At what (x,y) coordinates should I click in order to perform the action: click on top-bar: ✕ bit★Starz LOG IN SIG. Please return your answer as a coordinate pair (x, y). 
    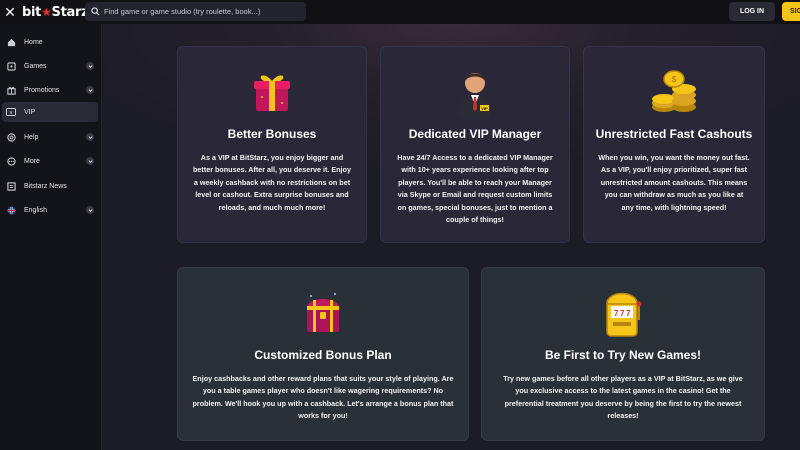
    Looking at the image, I should click on (400, 12).